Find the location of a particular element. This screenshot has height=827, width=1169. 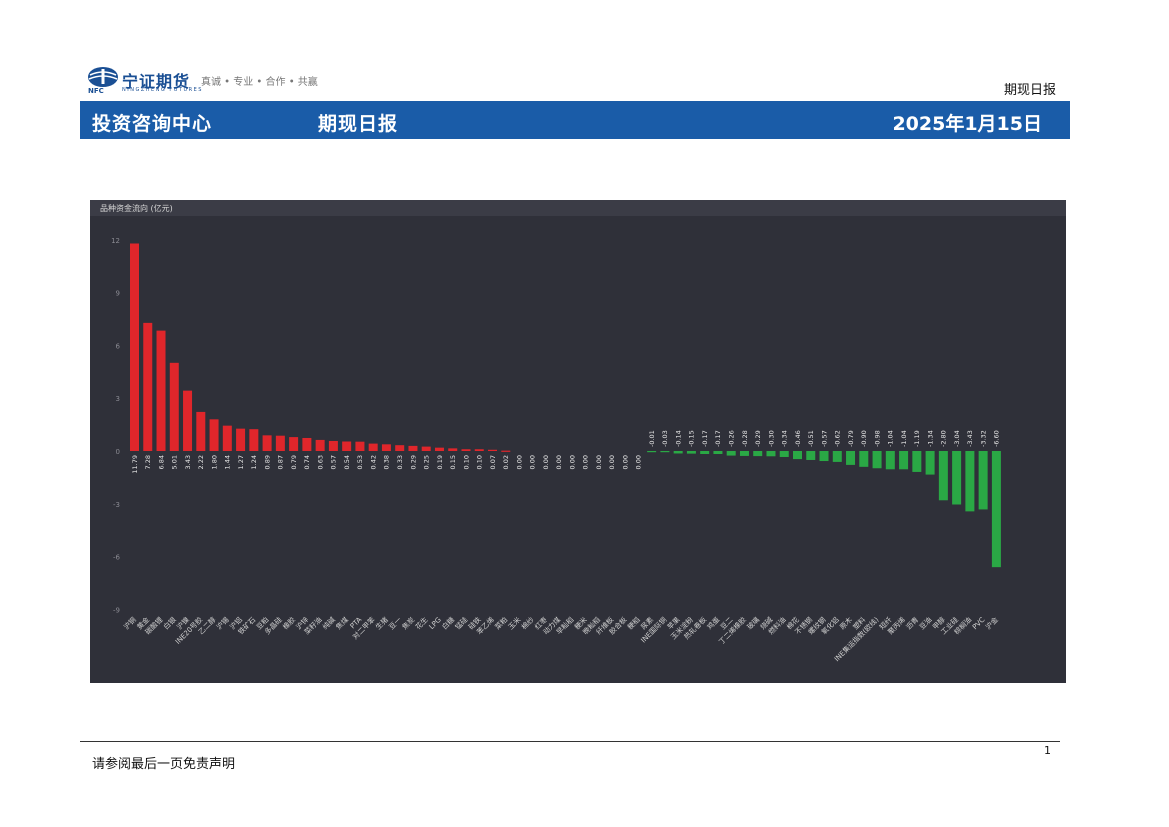

logo-english-name: NINGZHENG FUTURES is located at coordinates (162, 90).